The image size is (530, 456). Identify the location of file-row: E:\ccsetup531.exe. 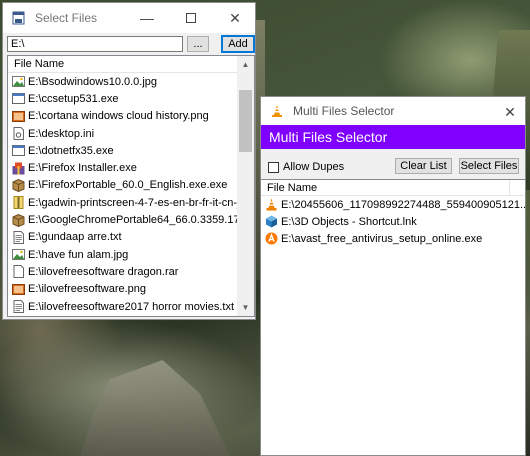
(122, 98).